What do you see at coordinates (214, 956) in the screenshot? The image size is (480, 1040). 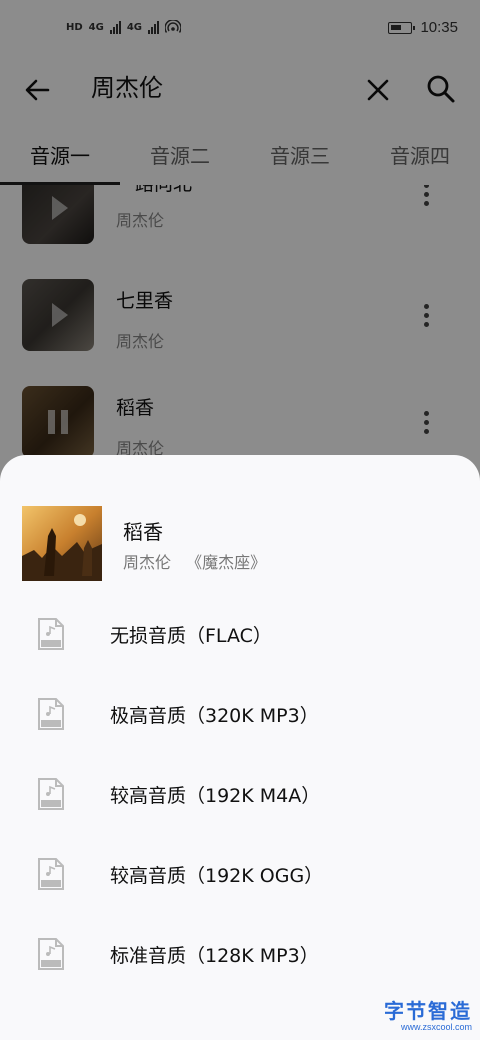 I see `quality-label: 标准音质（128K MP3）` at bounding box center [214, 956].